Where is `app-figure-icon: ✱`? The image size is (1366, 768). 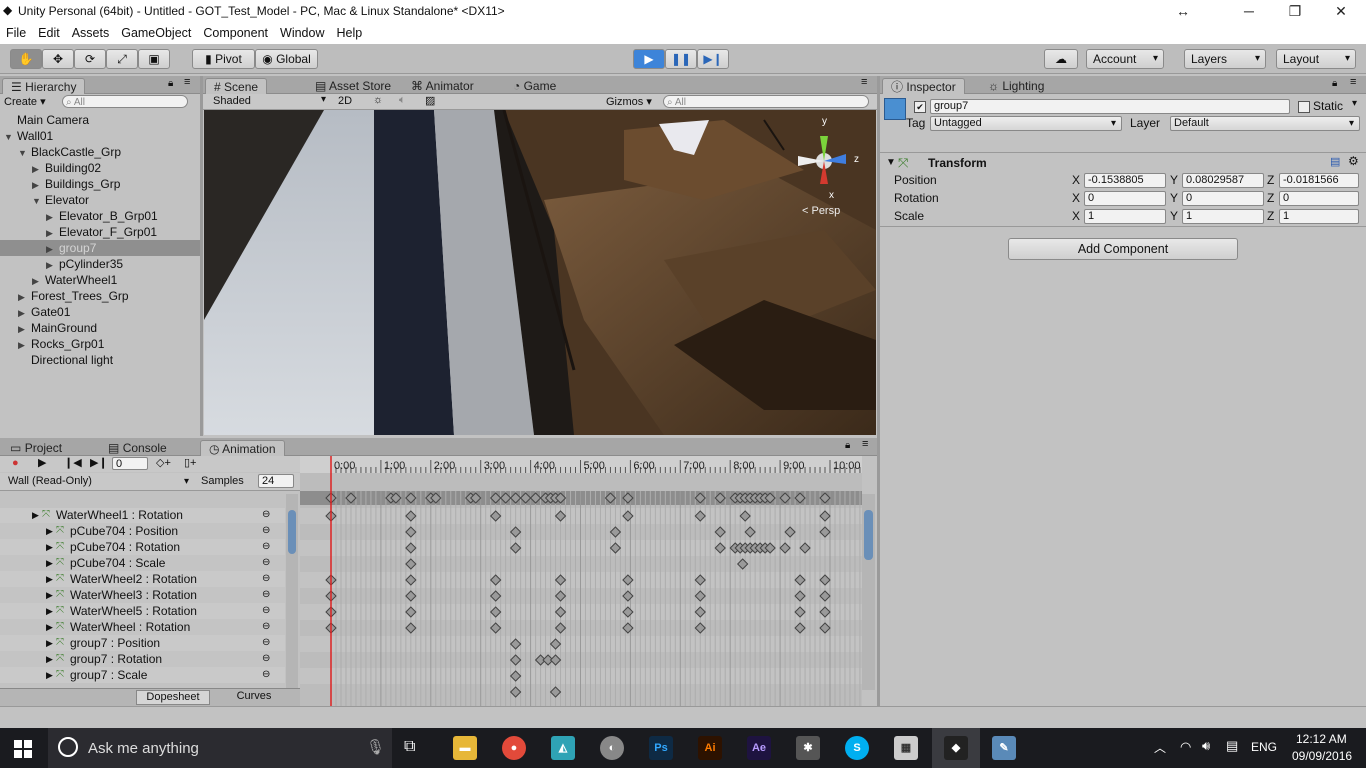
app-figure-icon: ✱ is located at coordinates (808, 748).